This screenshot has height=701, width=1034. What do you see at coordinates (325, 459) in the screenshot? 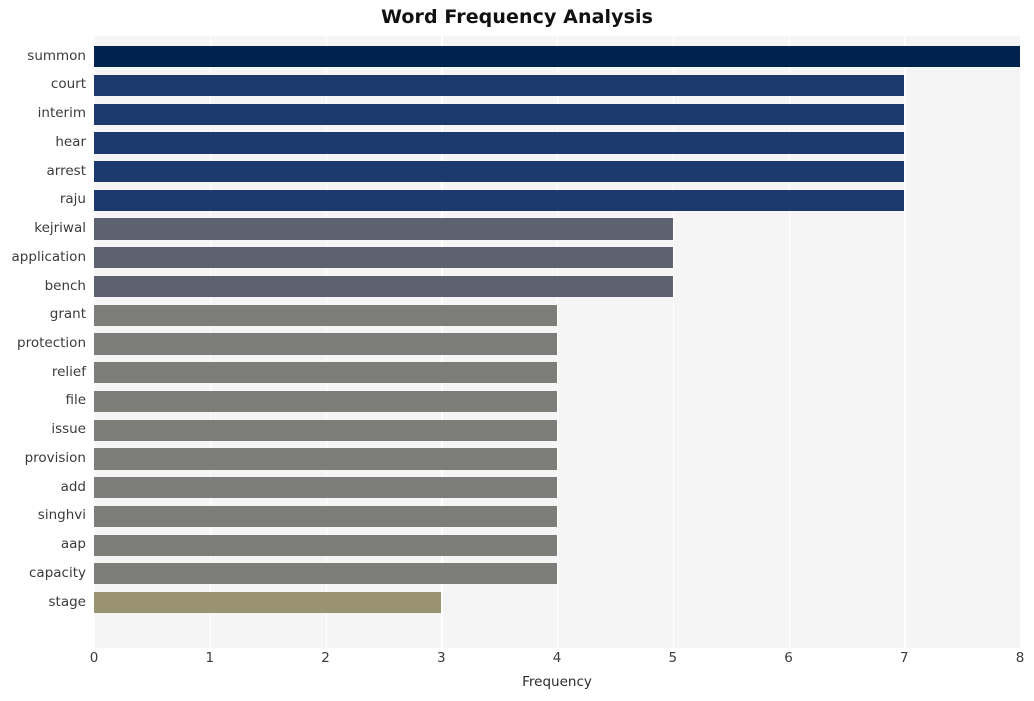
I see `bar-provision` at bounding box center [325, 459].